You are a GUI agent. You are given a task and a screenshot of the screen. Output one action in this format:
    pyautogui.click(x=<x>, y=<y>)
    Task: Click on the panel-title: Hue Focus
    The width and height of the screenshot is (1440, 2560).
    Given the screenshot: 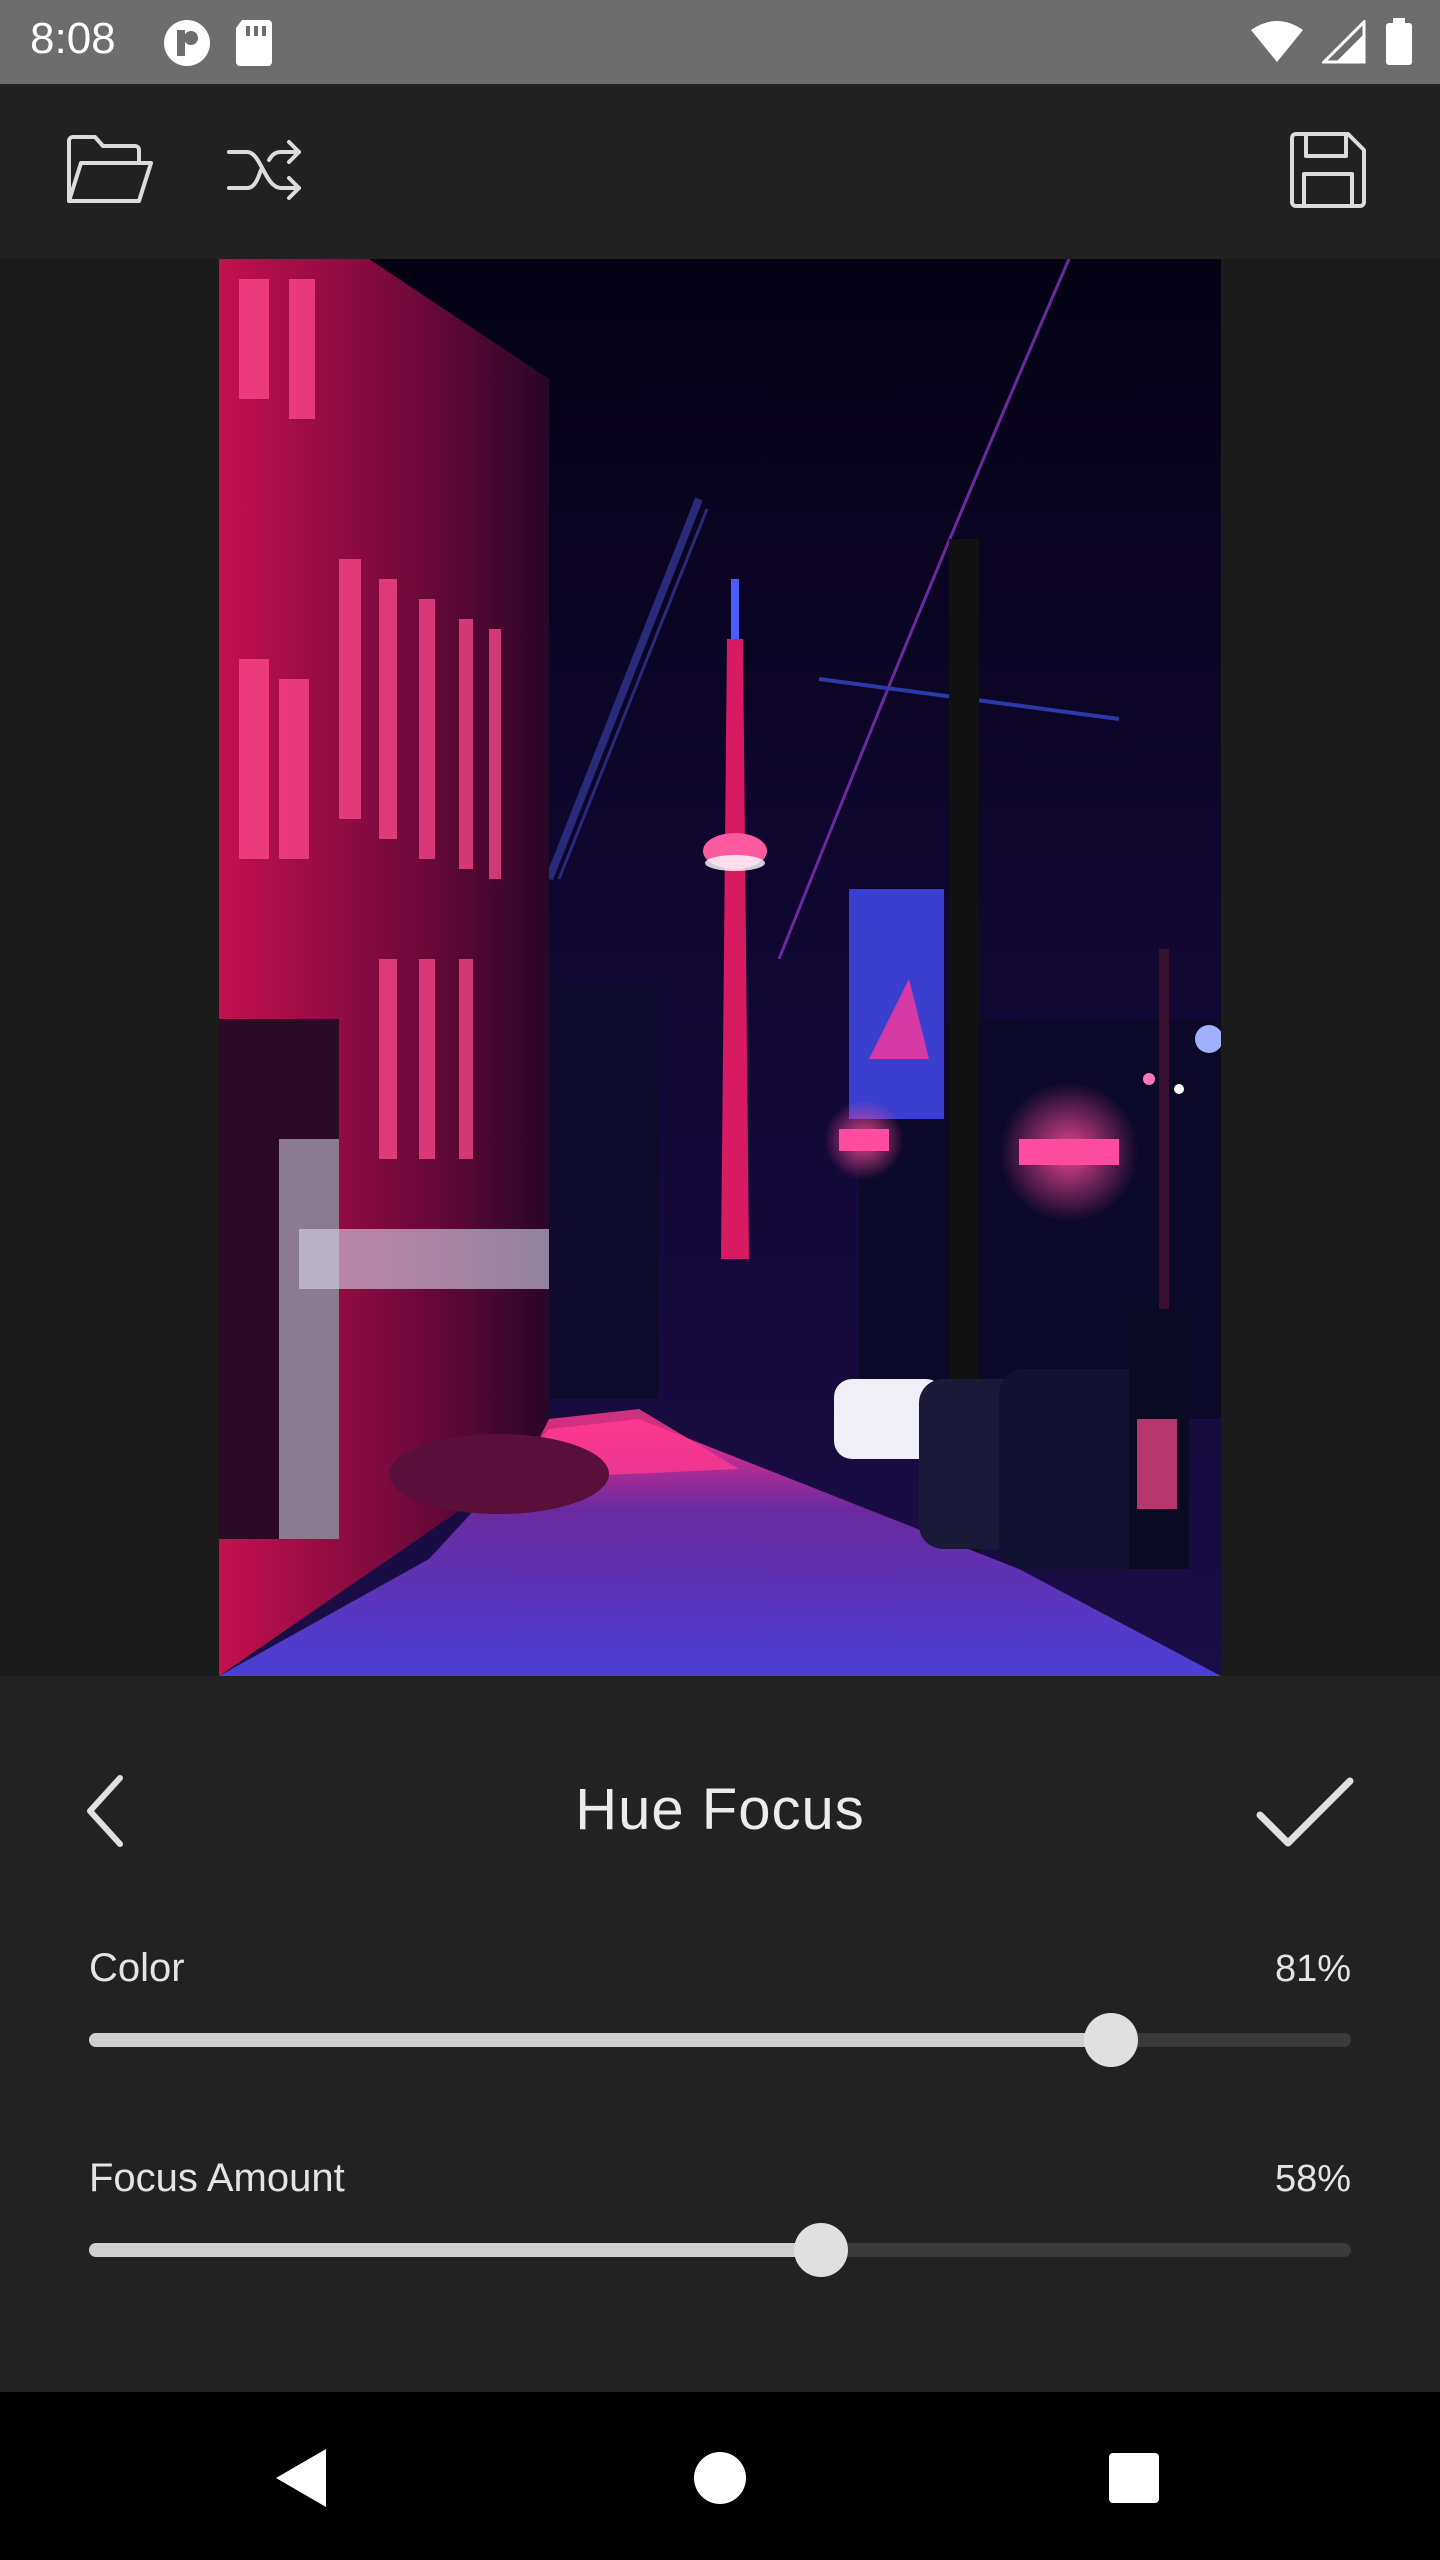 What is the action you would take?
    pyautogui.click(x=720, y=1809)
    